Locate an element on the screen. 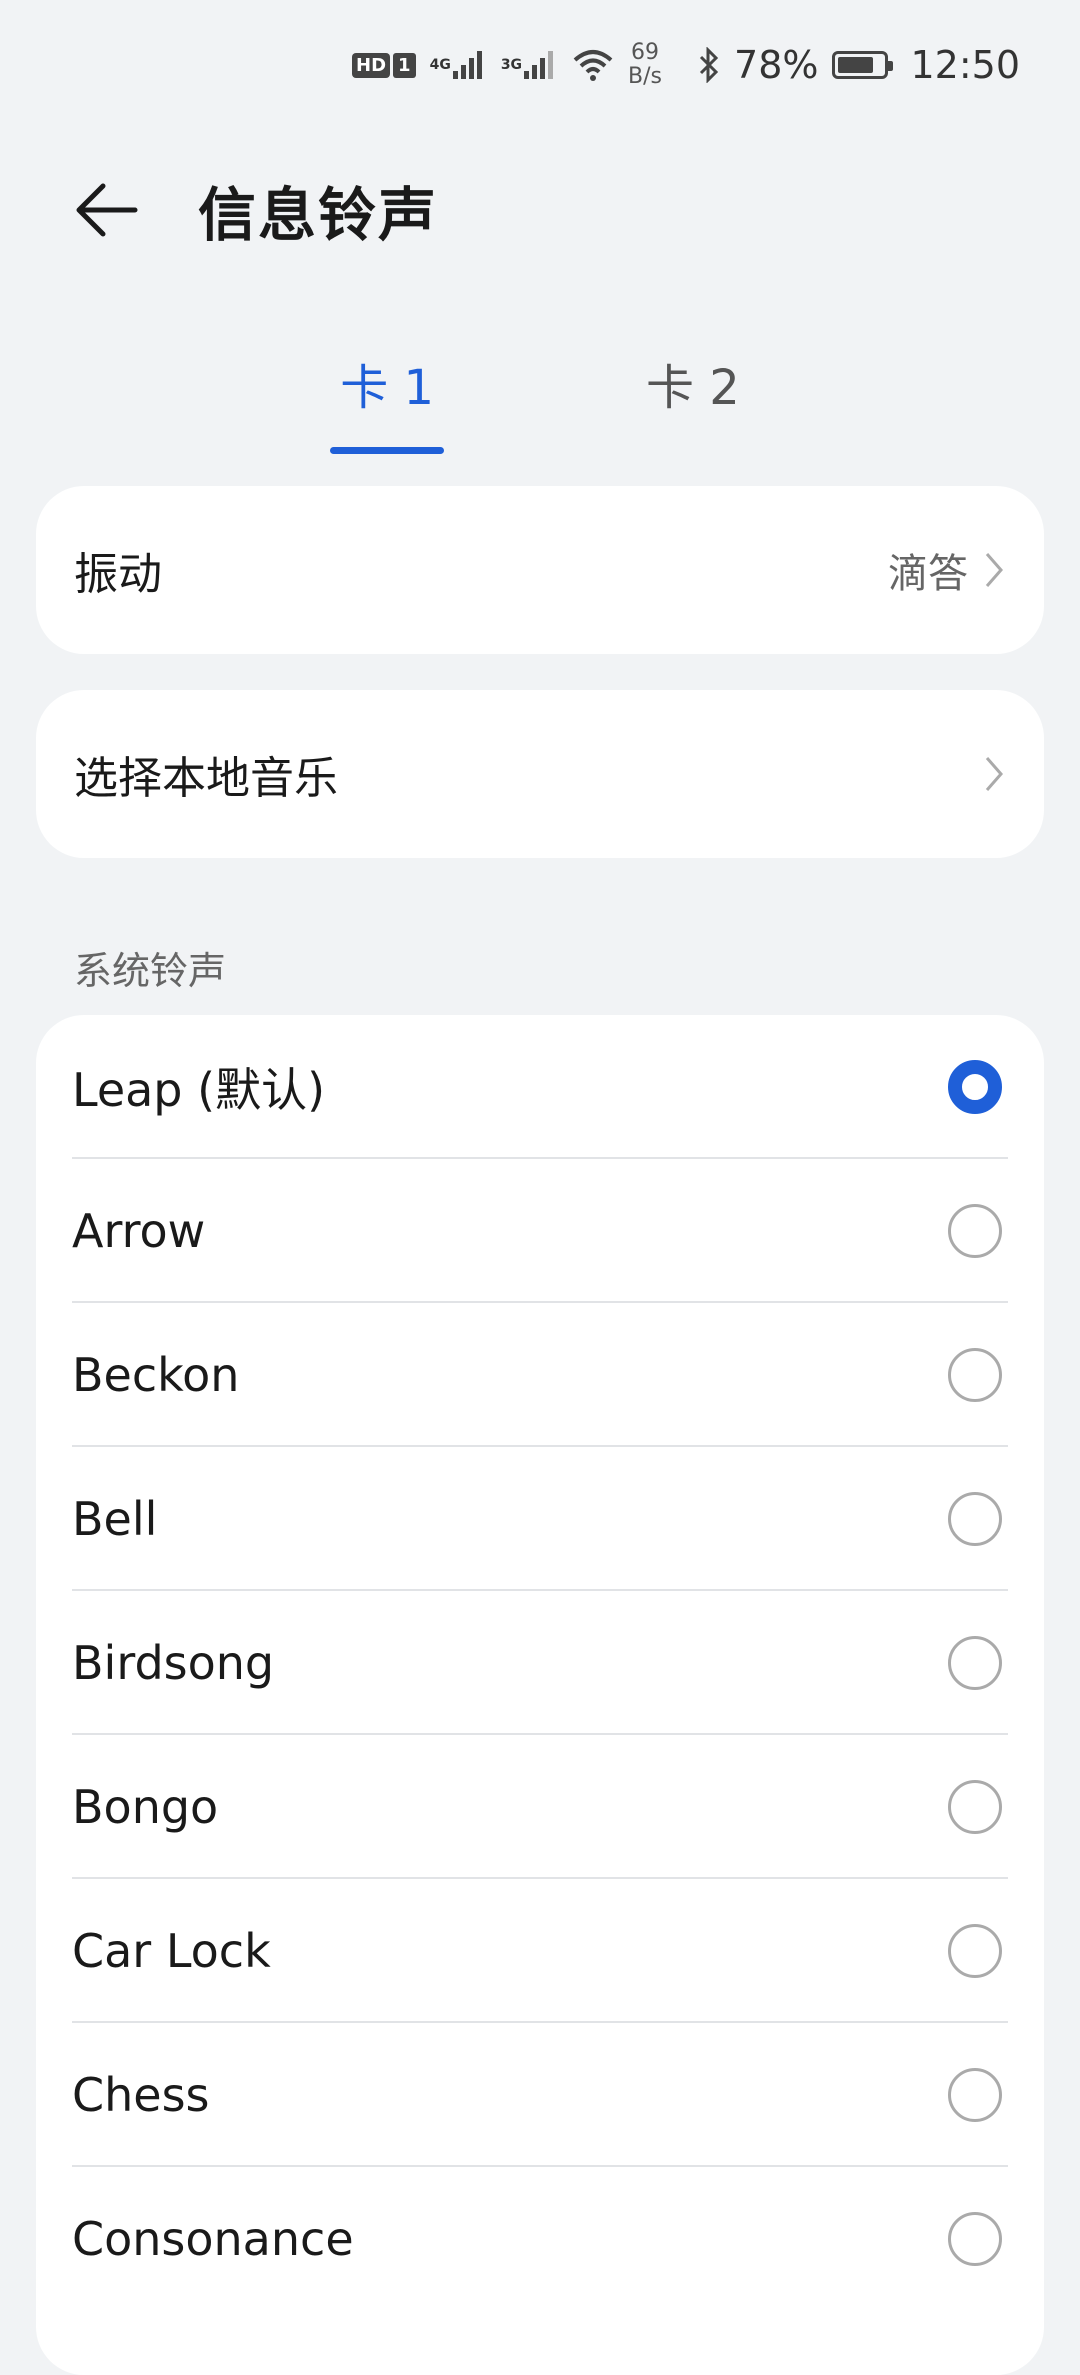 Image resolution: width=1080 pixels, height=2375 pixels. network-speed: 69 B/s is located at coordinates (645, 65).